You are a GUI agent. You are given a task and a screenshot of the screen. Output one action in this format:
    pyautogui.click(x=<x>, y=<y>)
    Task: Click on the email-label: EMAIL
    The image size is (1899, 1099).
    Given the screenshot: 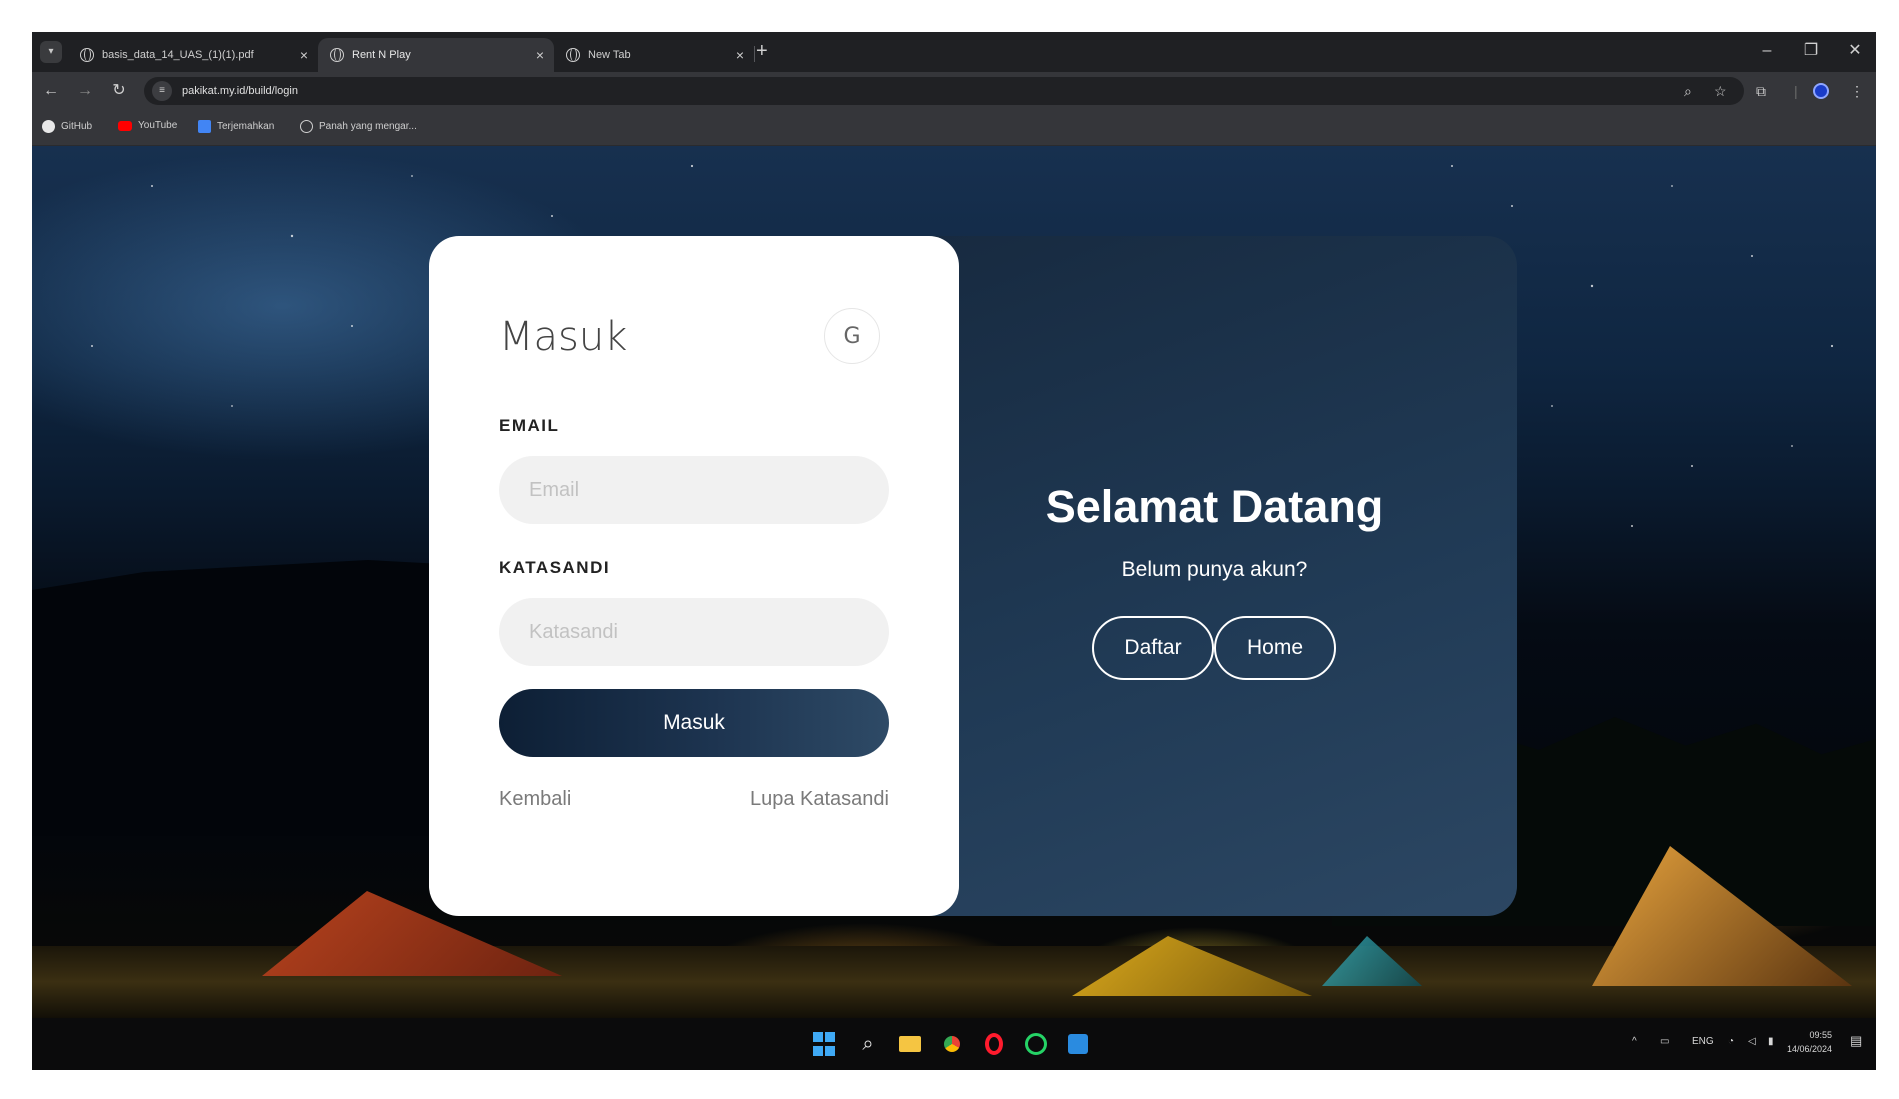 What is the action you would take?
    pyautogui.click(x=529, y=425)
    